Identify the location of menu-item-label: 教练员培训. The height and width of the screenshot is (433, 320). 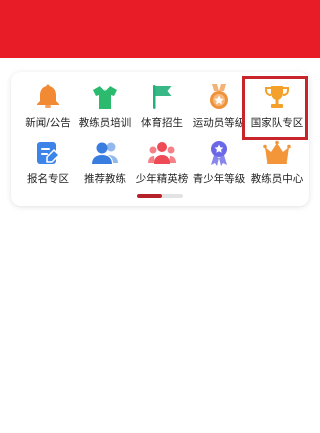
(105, 123).